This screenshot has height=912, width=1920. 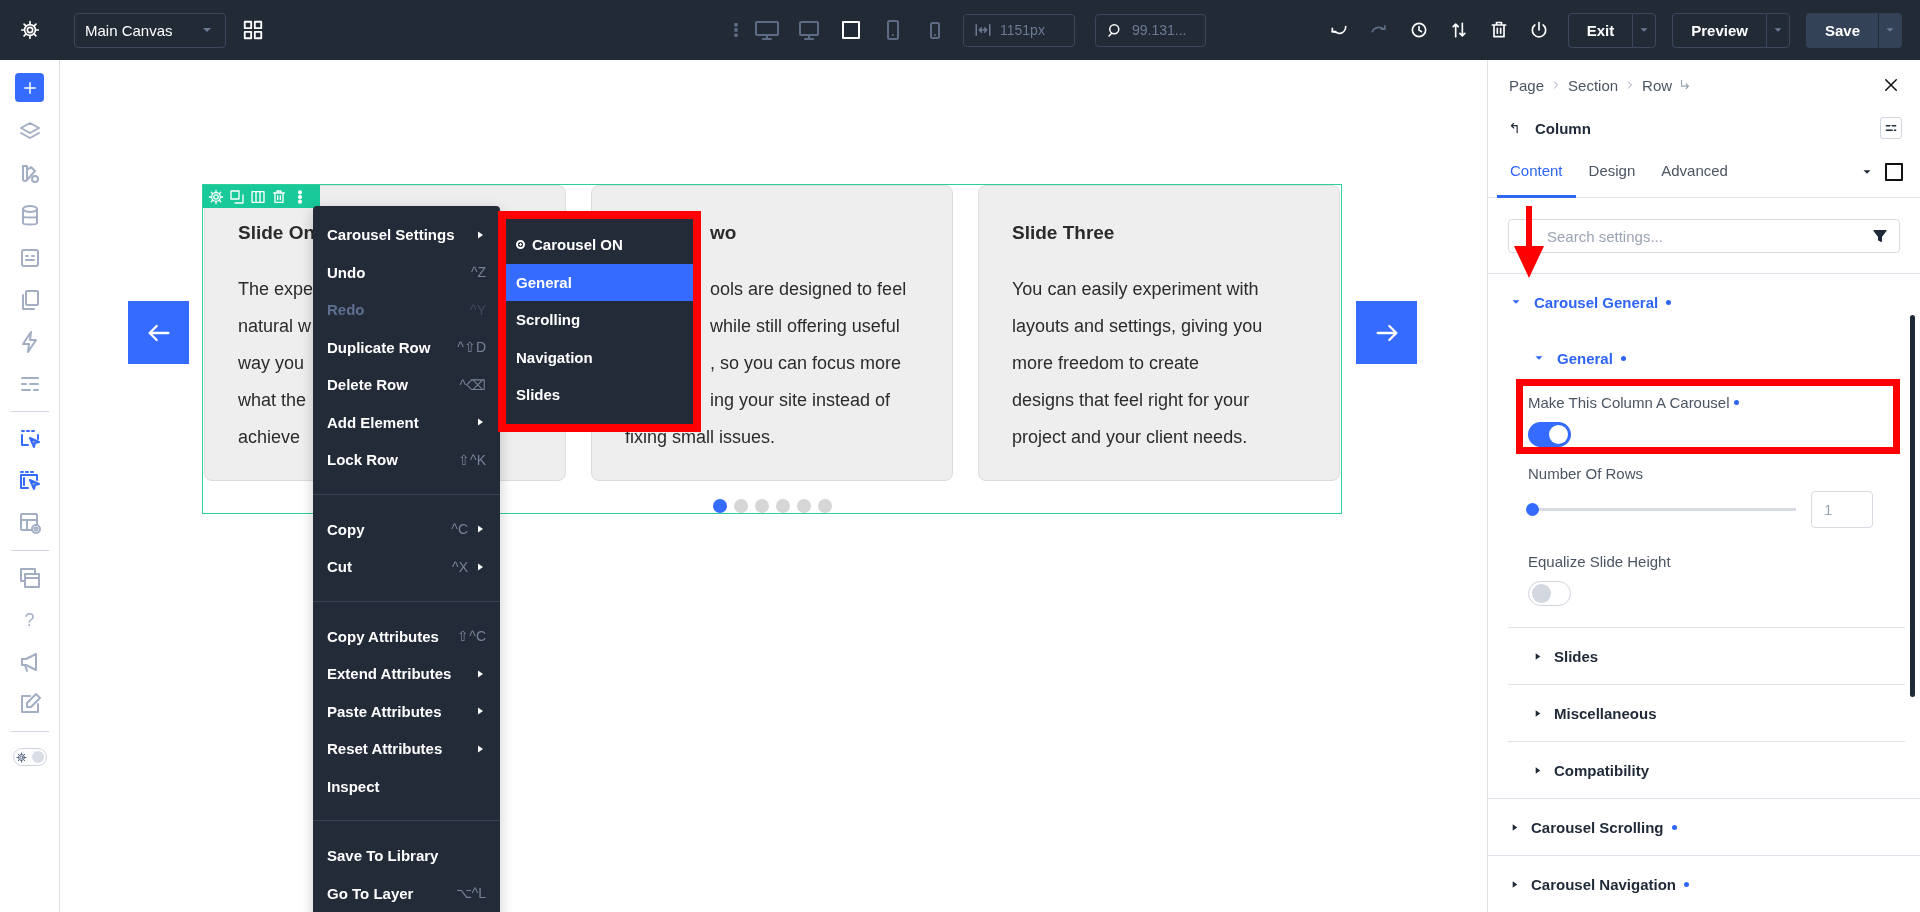 I want to click on slide-heading: Slide Three, so click(x=1063, y=232).